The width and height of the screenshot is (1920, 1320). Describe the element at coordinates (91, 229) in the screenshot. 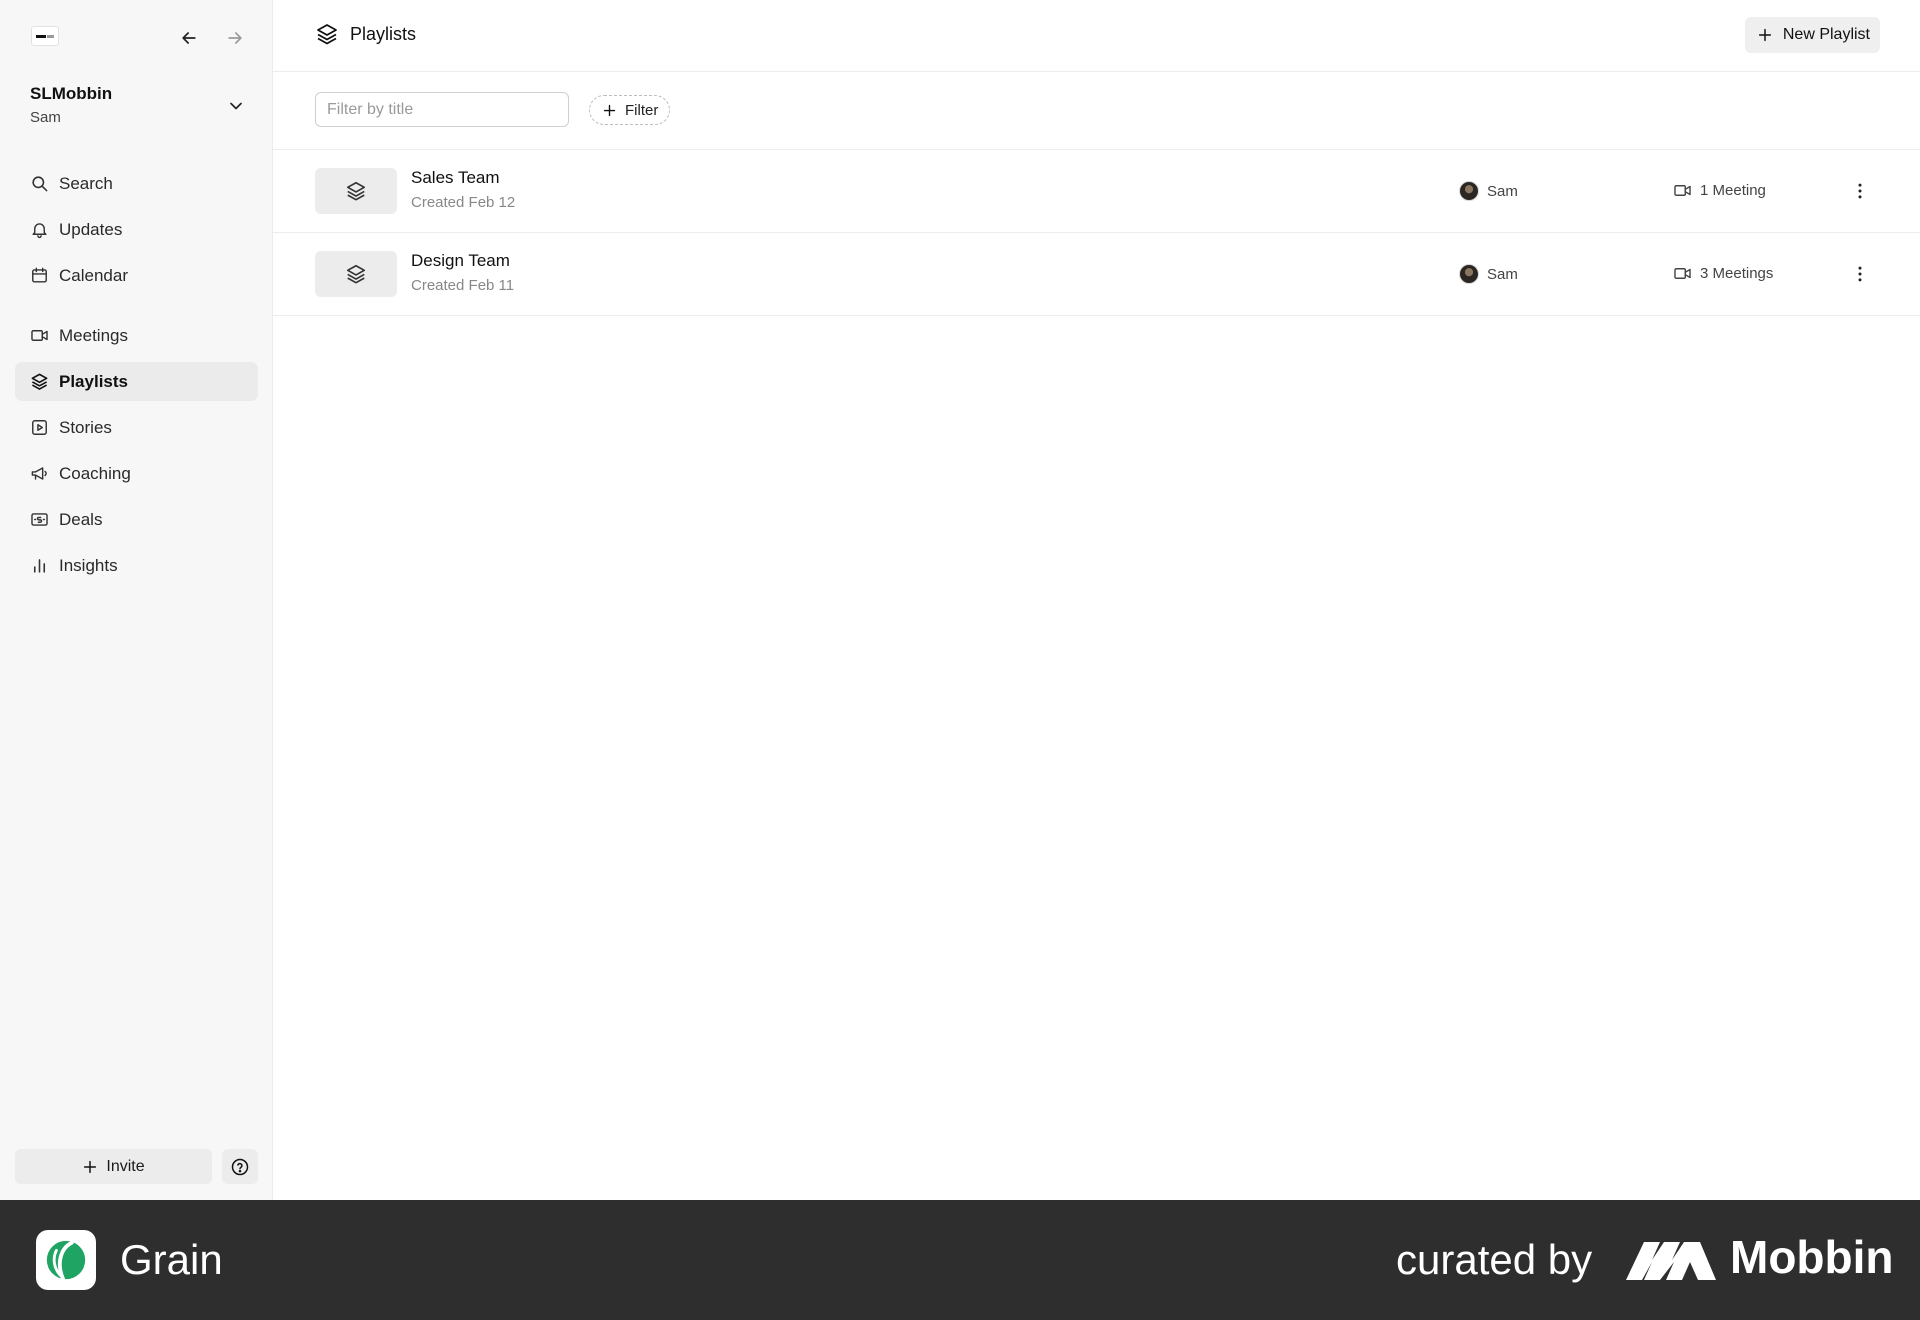

I see `sidebar-item-label: Updates` at that location.